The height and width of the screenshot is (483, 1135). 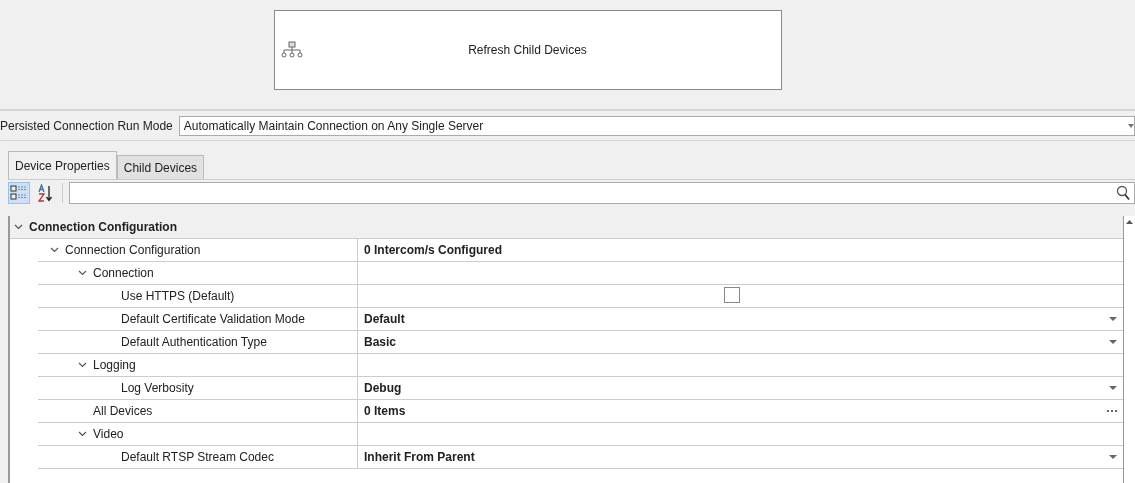 I want to click on property-name: Log Verbosity, so click(x=157, y=388).